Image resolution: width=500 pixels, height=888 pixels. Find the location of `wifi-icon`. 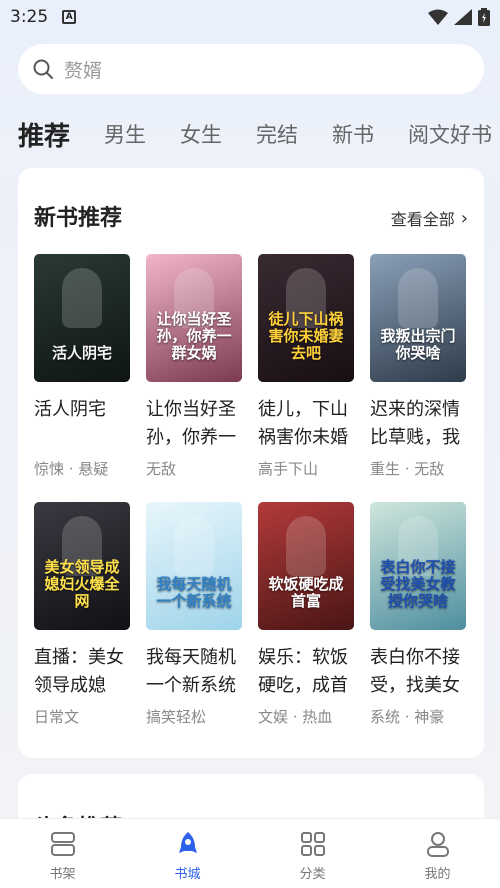

wifi-icon is located at coordinates (438, 17).